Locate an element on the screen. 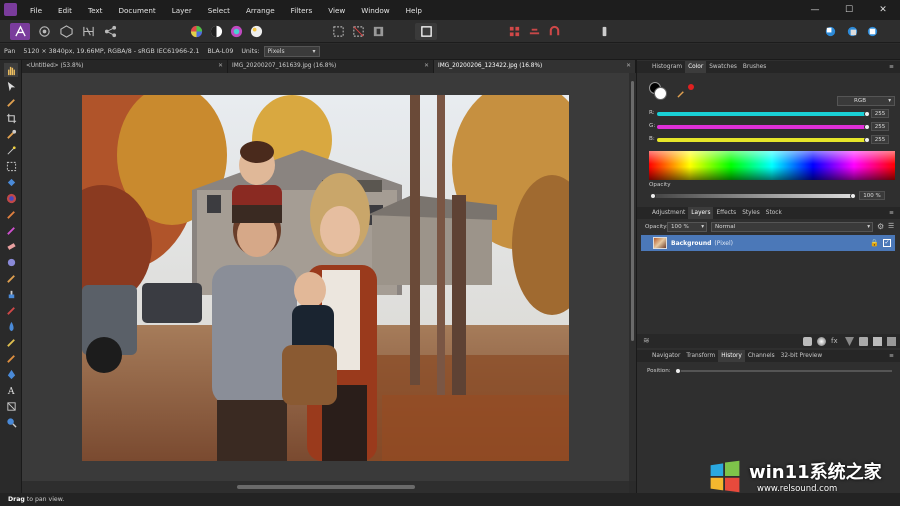  history-slider-knob is located at coordinates (678, 371).